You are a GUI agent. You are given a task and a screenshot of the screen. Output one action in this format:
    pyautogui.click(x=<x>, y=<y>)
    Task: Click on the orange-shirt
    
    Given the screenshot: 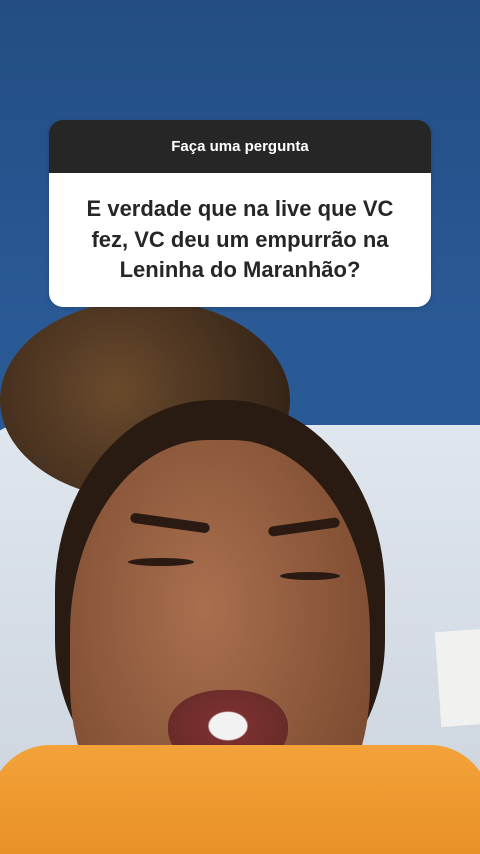 What is the action you would take?
    pyautogui.click(x=240, y=799)
    